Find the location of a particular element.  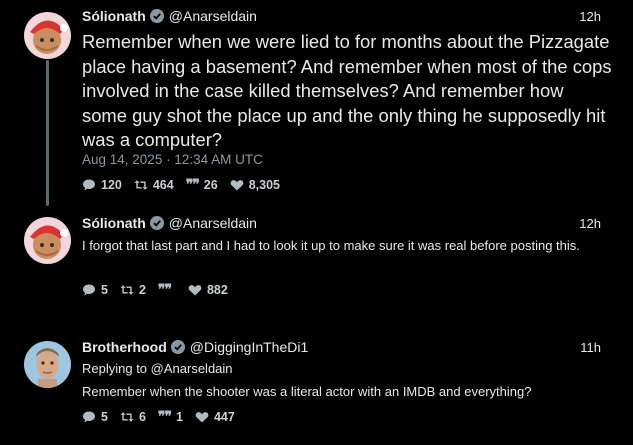

replying-to: Replying to @Anarseldain is located at coordinates (157, 368).